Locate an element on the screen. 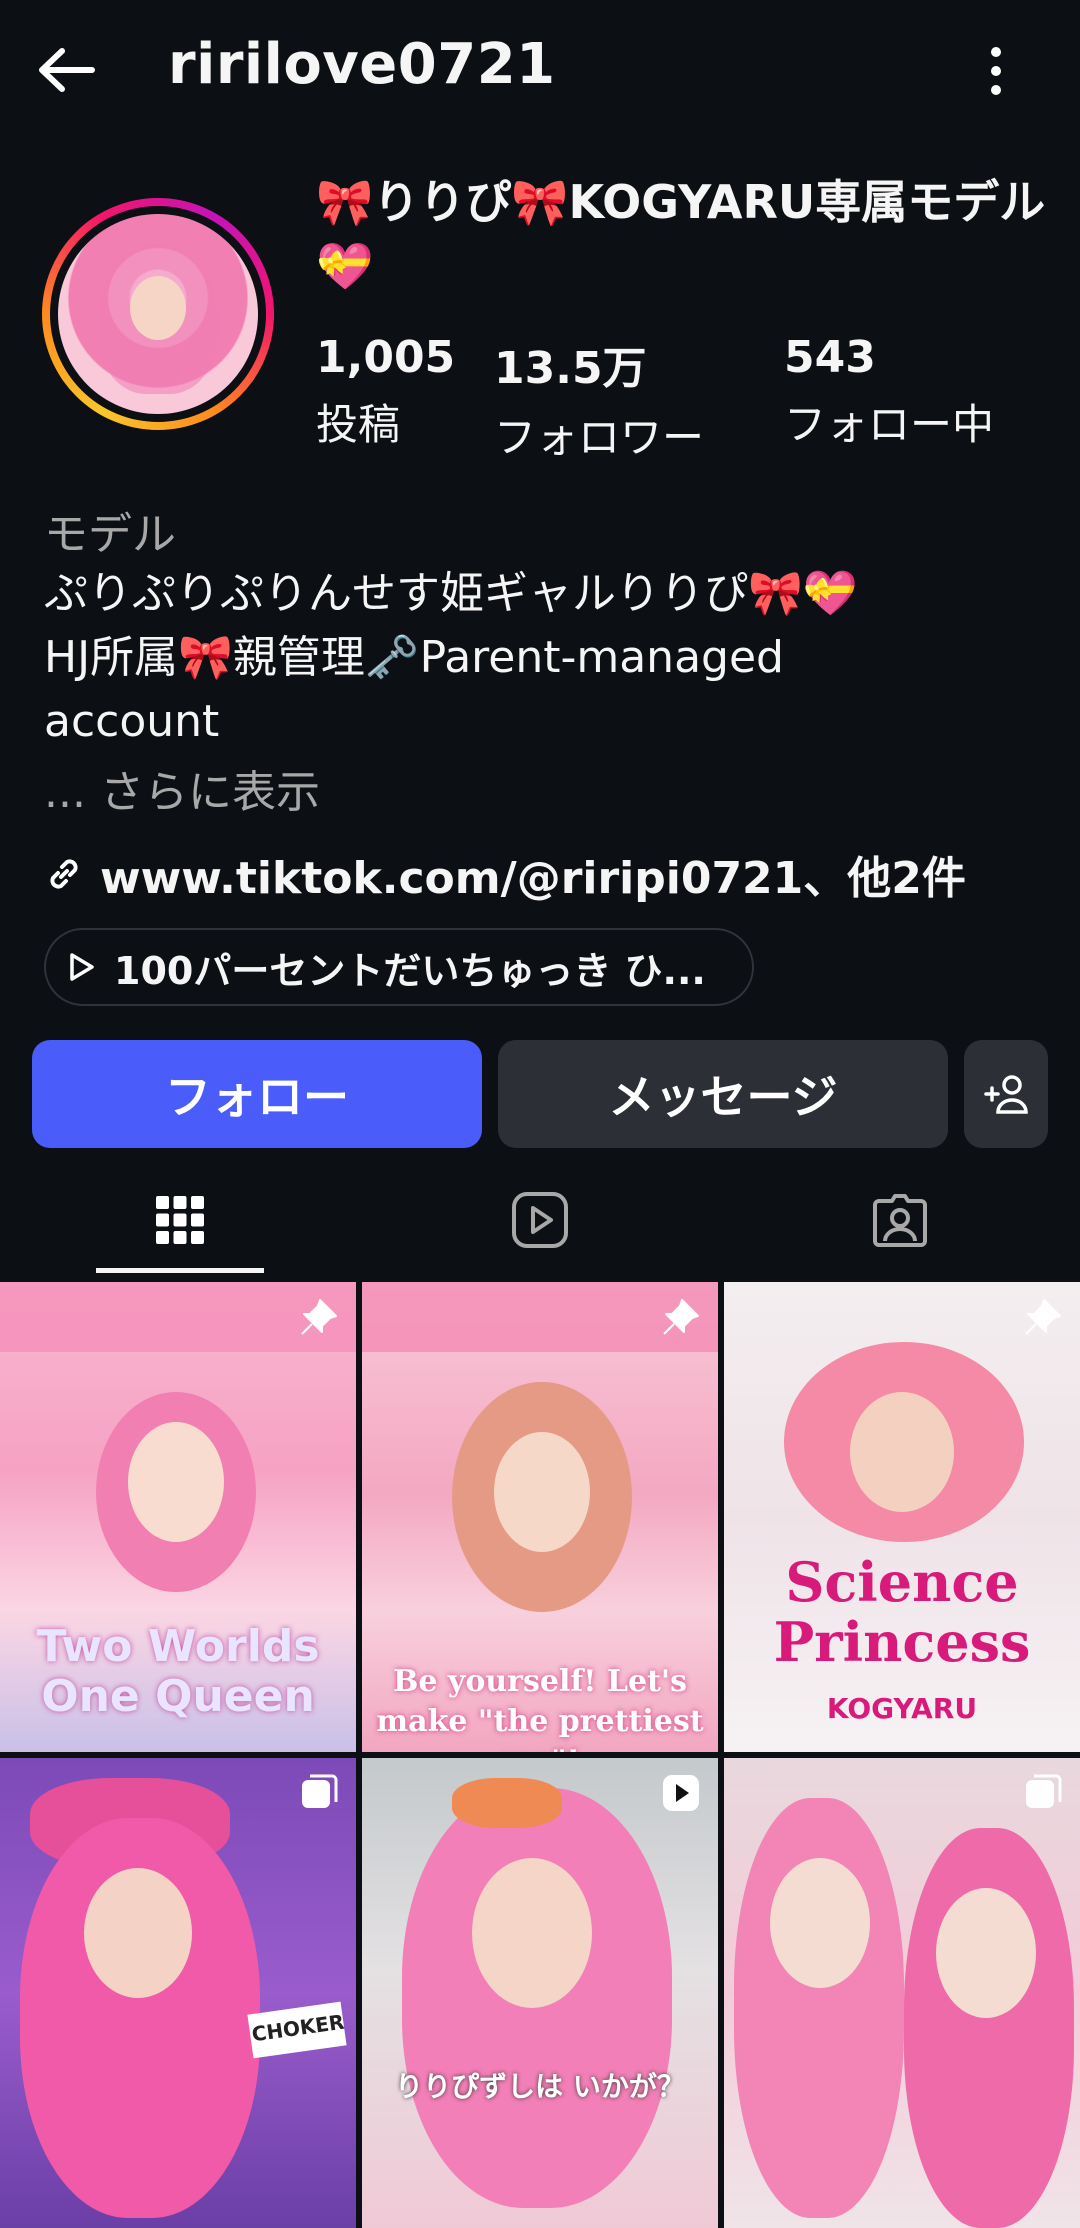 This screenshot has height=2228, width=1080. more-options-button is located at coordinates (996, 71).